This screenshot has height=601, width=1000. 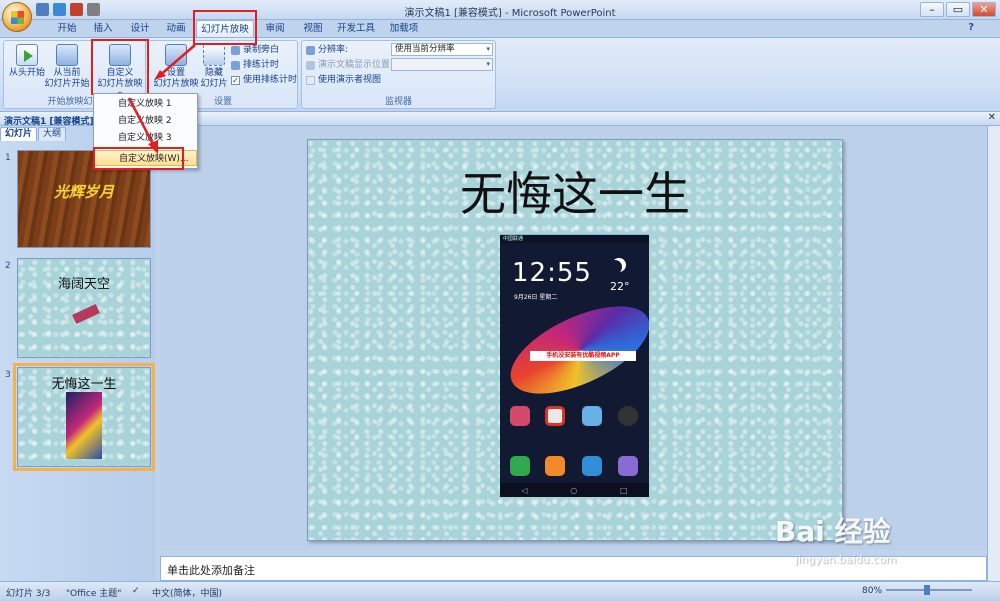 What do you see at coordinates (583, 356) in the screenshot?
I see `phone-ad-banner: 手机没安装有优酷视频APP` at bounding box center [583, 356].